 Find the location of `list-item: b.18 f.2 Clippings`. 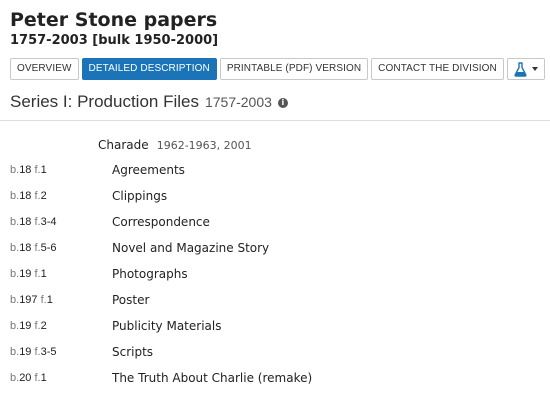

list-item: b.18 f.2 Clippings is located at coordinates (275, 196).